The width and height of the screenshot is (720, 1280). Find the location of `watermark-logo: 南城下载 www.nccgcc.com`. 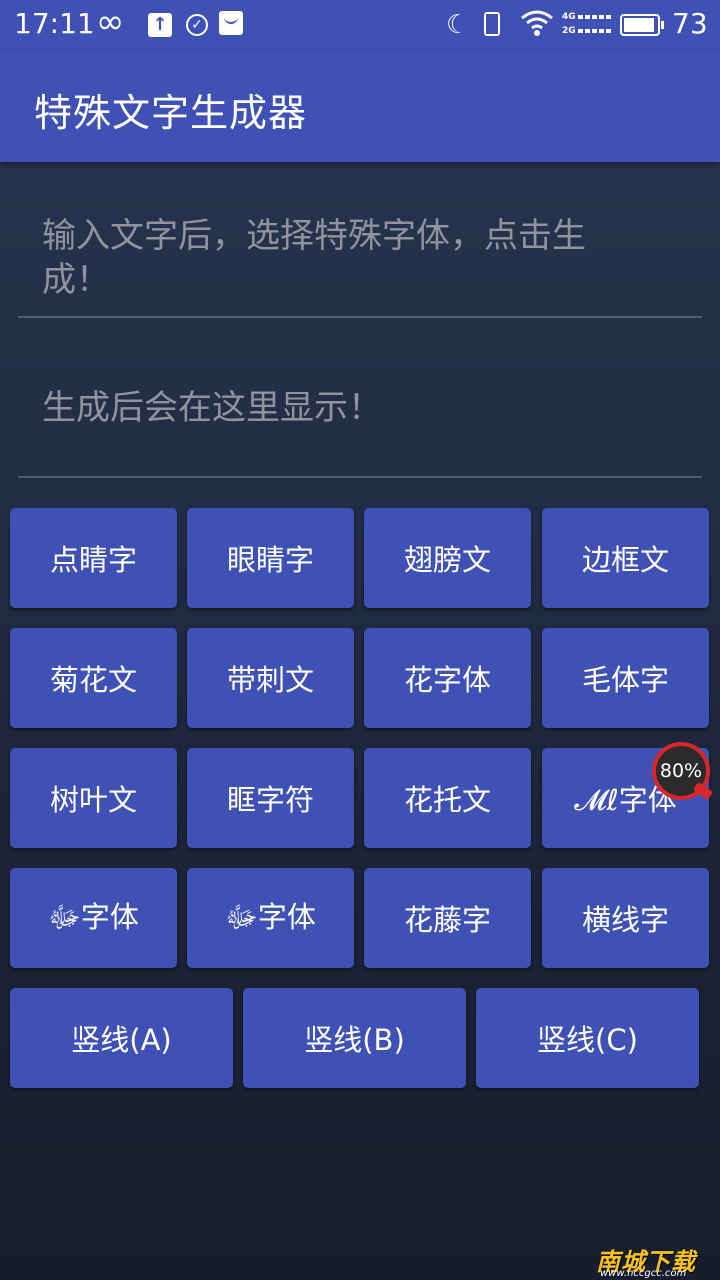

watermark-logo: 南城下载 www.nccgcc.com is located at coordinates (654, 1260).